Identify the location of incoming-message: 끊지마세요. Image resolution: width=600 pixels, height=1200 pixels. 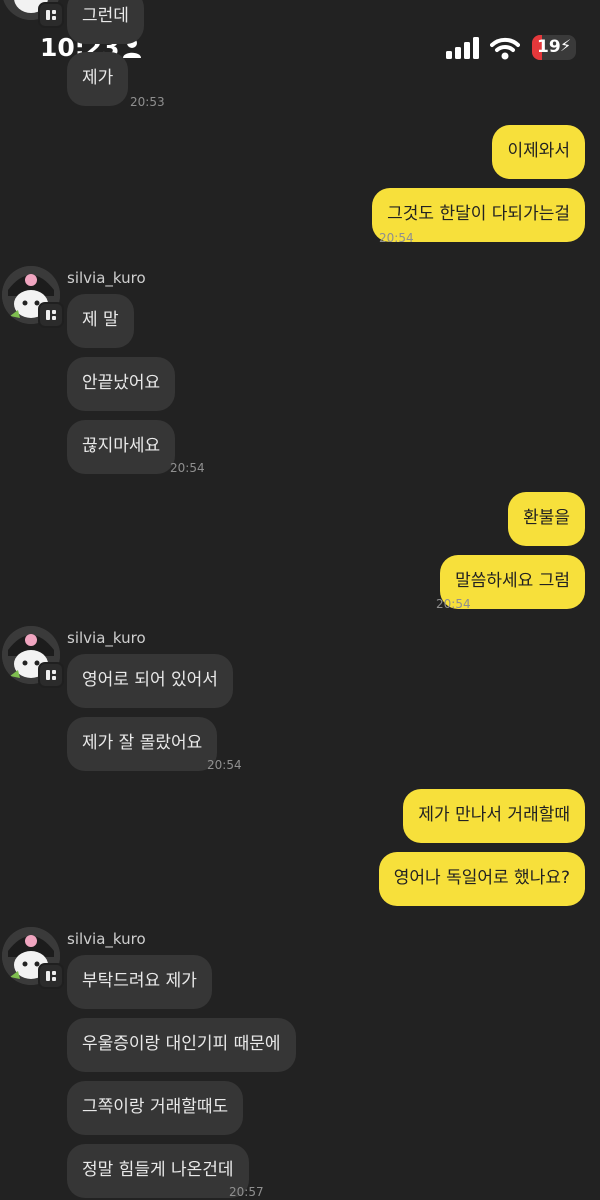
(121, 447).